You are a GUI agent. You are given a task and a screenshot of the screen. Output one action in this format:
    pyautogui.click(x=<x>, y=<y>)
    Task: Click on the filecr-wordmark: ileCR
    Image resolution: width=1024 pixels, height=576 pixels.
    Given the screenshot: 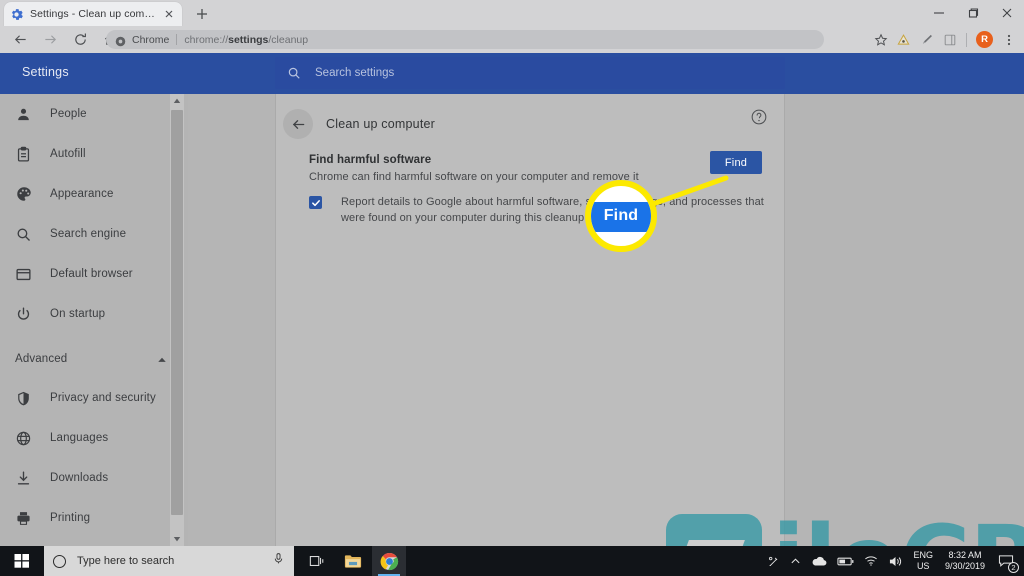 What is the action you would take?
    pyautogui.click(x=898, y=529)
    